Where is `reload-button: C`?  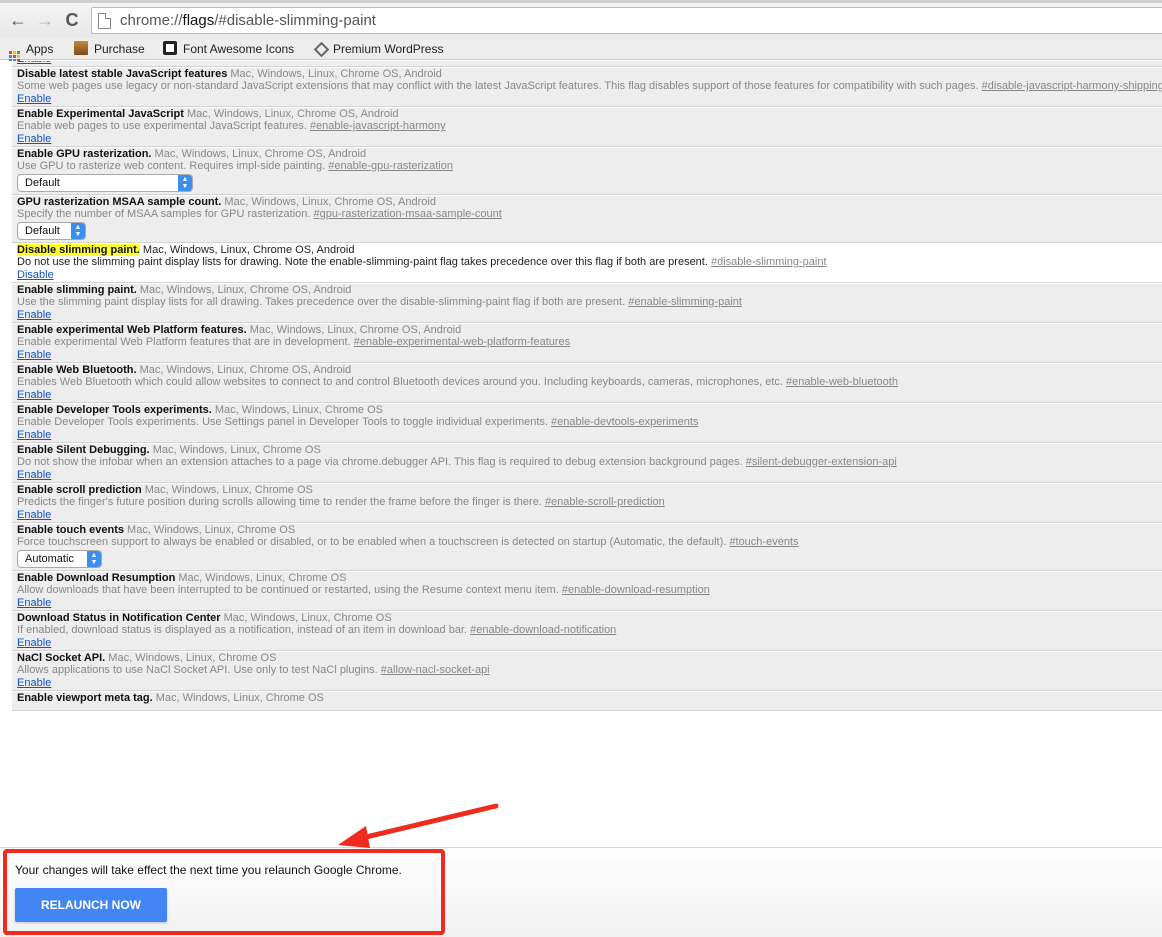
reload-button: C is located at coordinates (72, 20).